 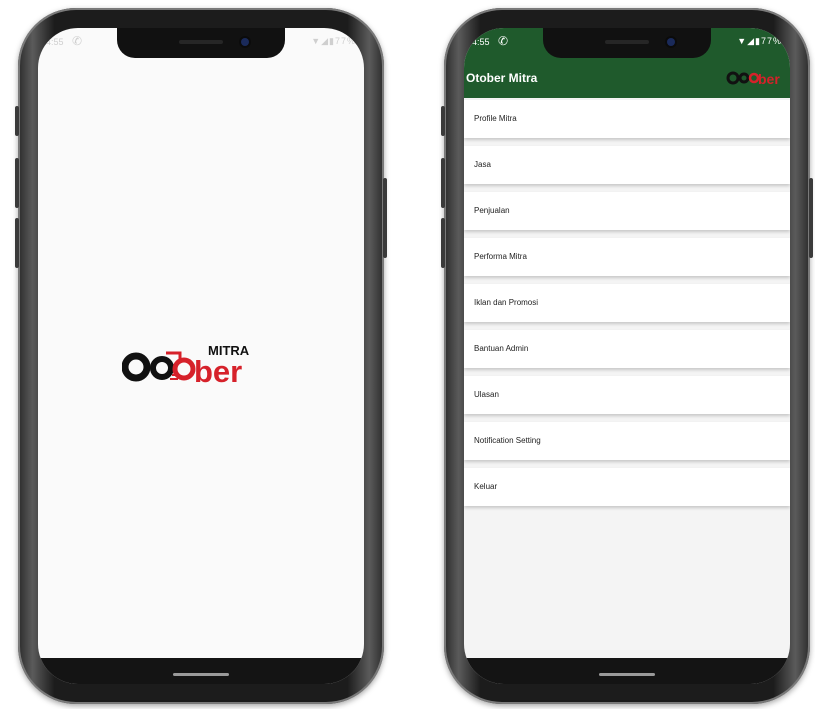 What do you see at coordinates (507, 440) in the screenshot?
I see `menu-item-label: Notification Setting` at bounding box center [507, 440].